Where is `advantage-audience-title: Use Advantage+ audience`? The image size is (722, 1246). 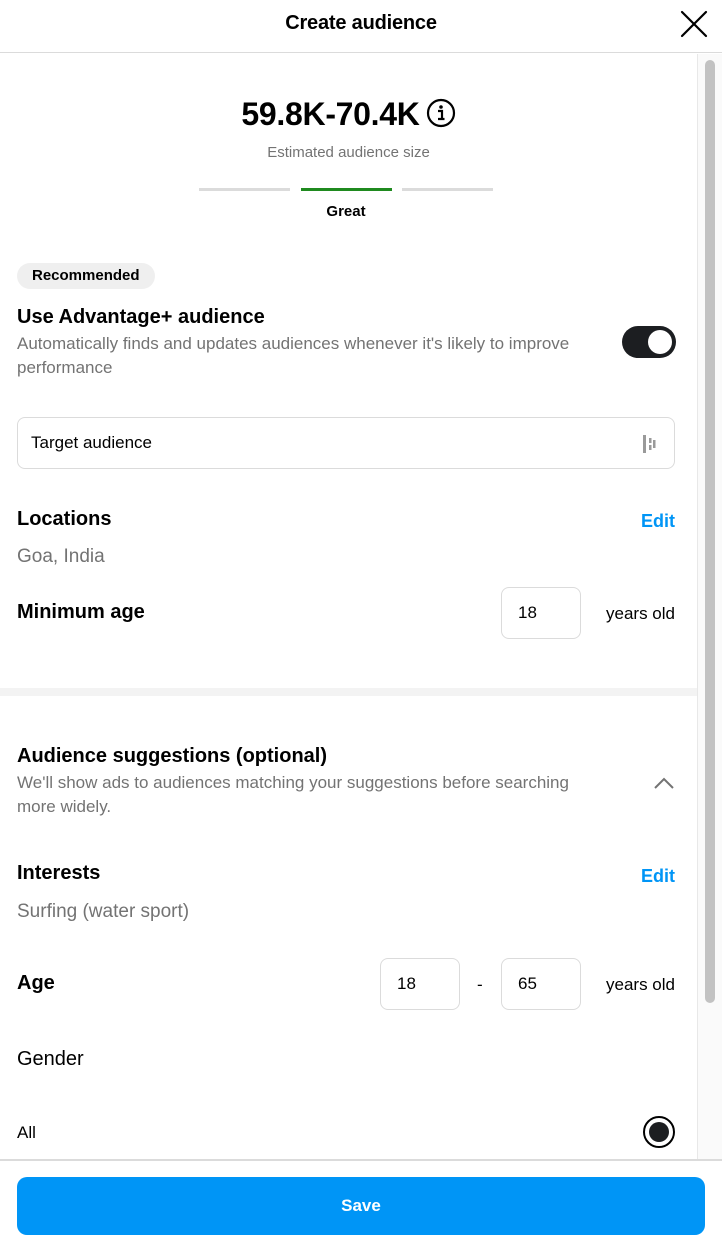 advantage-audience-title: Use Advantage+ audience is located at coordinates (141, 317).